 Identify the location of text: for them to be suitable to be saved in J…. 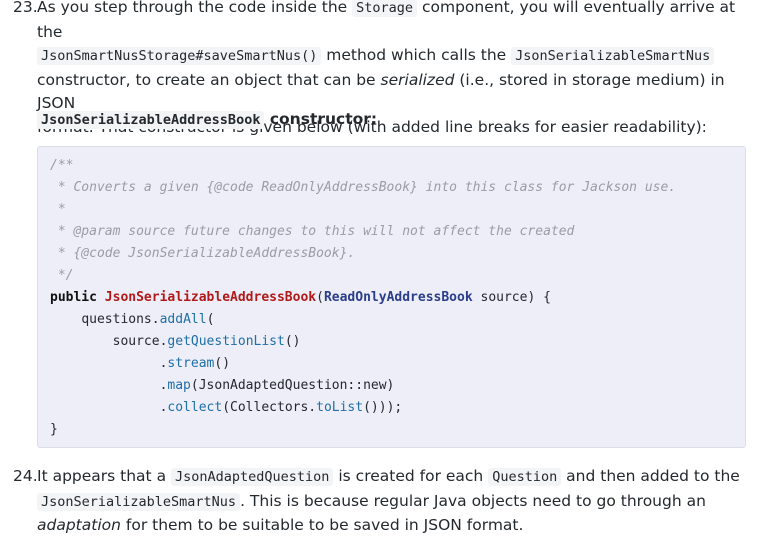
(322, 525).